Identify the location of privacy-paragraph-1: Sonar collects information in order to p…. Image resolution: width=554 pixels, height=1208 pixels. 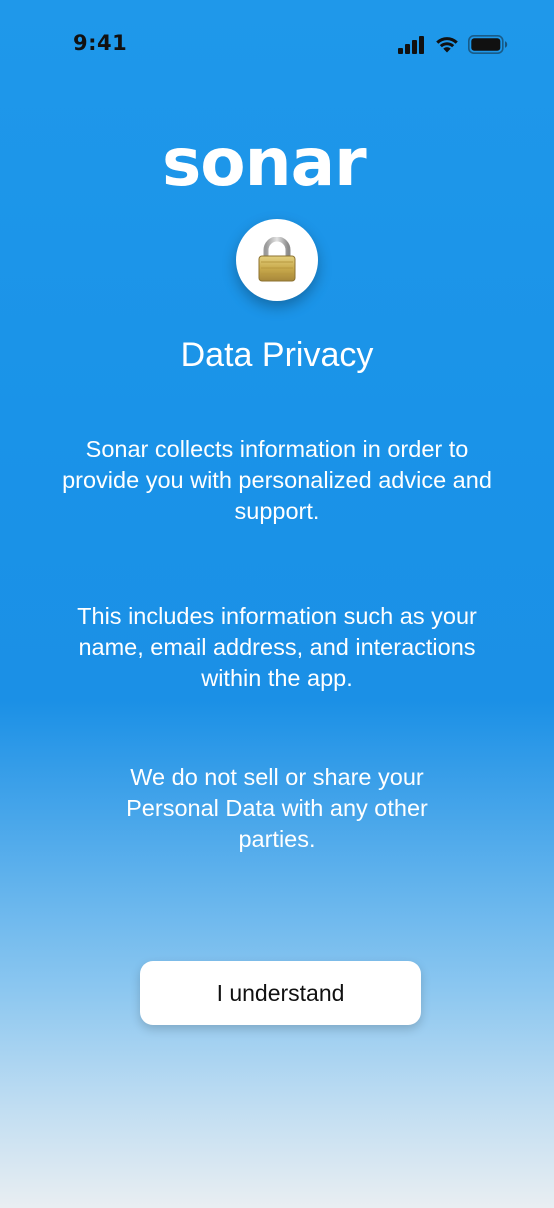
(277, 480).